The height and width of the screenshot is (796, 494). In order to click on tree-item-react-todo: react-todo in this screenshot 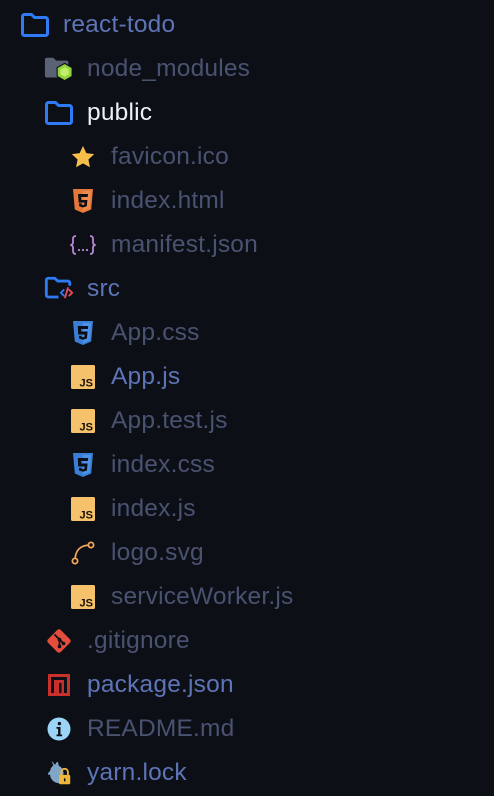, I will do `click(247, 25)`.